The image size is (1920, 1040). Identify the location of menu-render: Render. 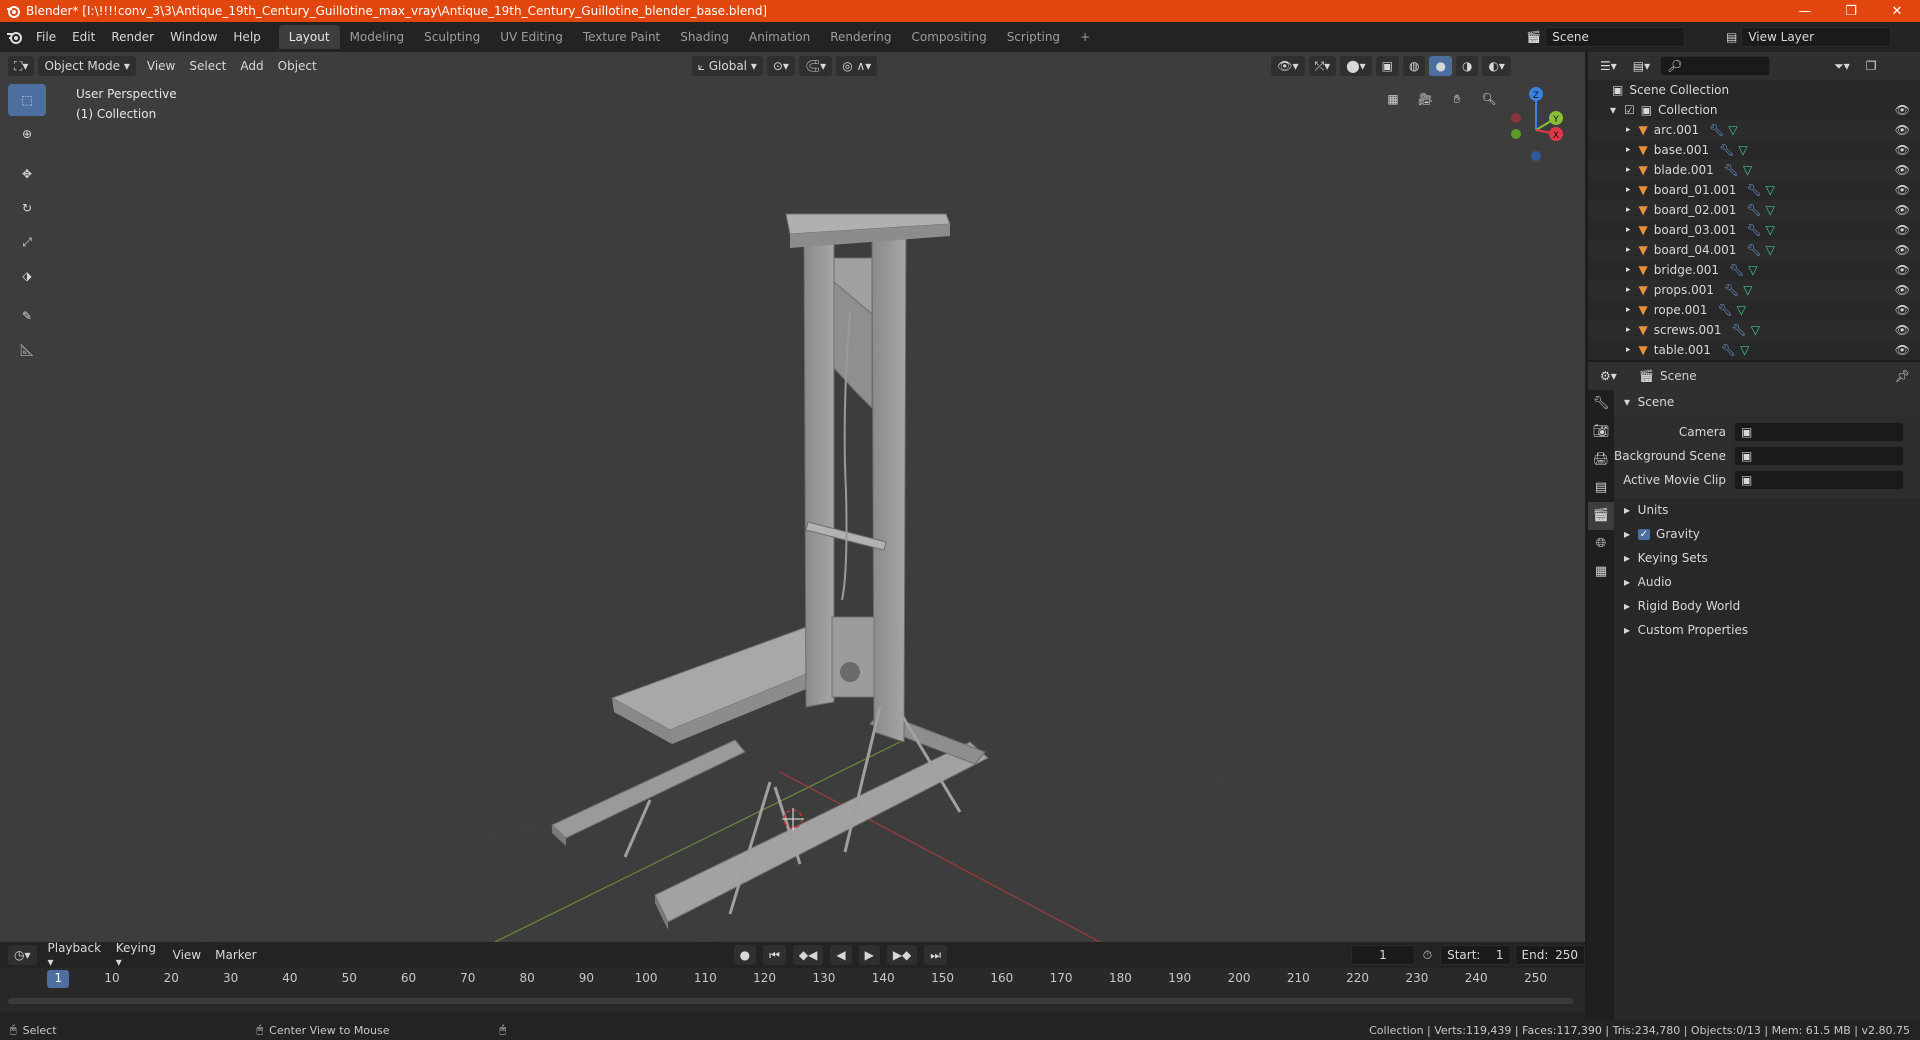
(132, 37).